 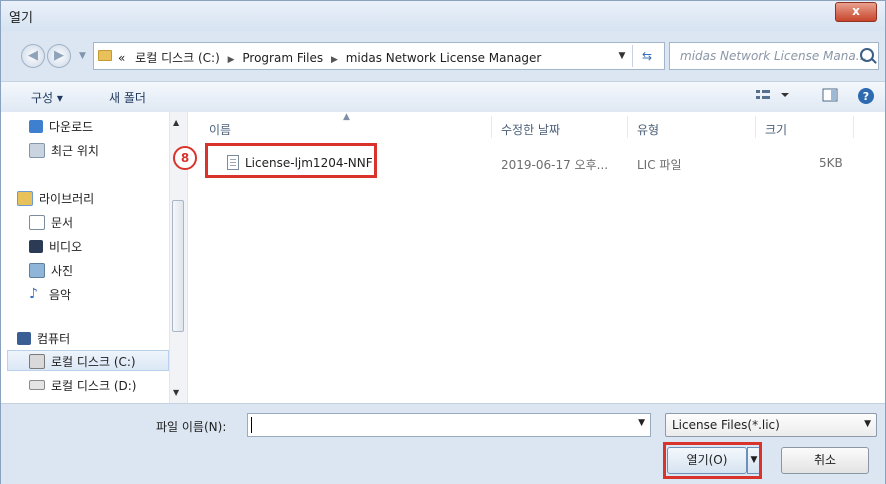 What do you see at coordinates (82, 56) in the screenshot?
I see `recent-pages-dropdown-icon: ▼` at bounding box center [82, 56].